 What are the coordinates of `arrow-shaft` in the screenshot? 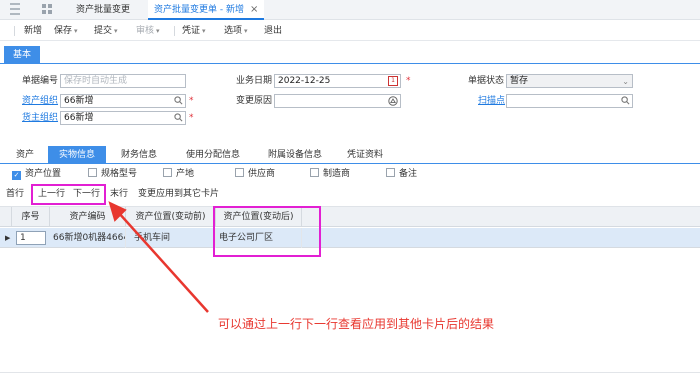 It's located at (163, 262).